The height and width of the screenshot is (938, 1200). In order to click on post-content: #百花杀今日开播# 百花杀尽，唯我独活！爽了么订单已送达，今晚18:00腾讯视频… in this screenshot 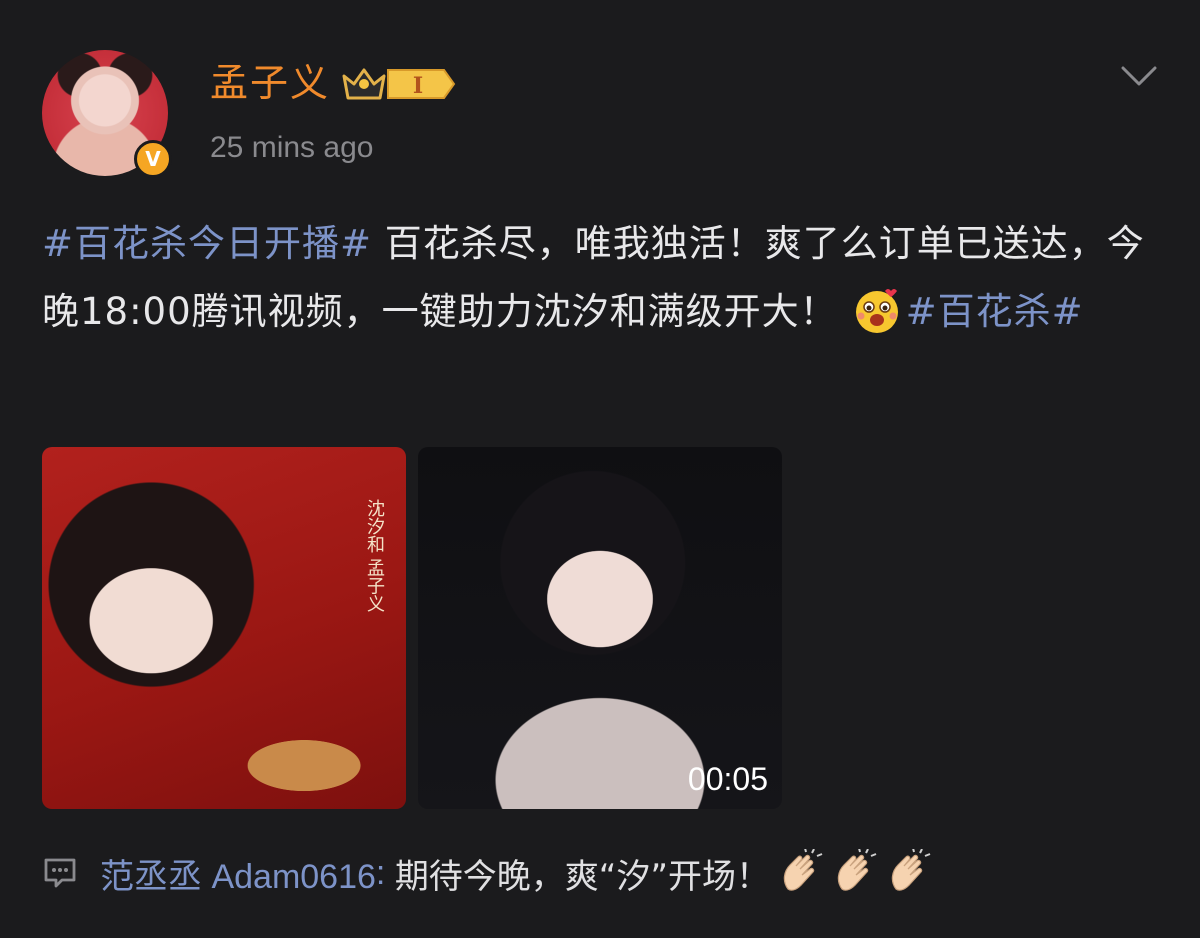, I will do `click(602, 278)`.